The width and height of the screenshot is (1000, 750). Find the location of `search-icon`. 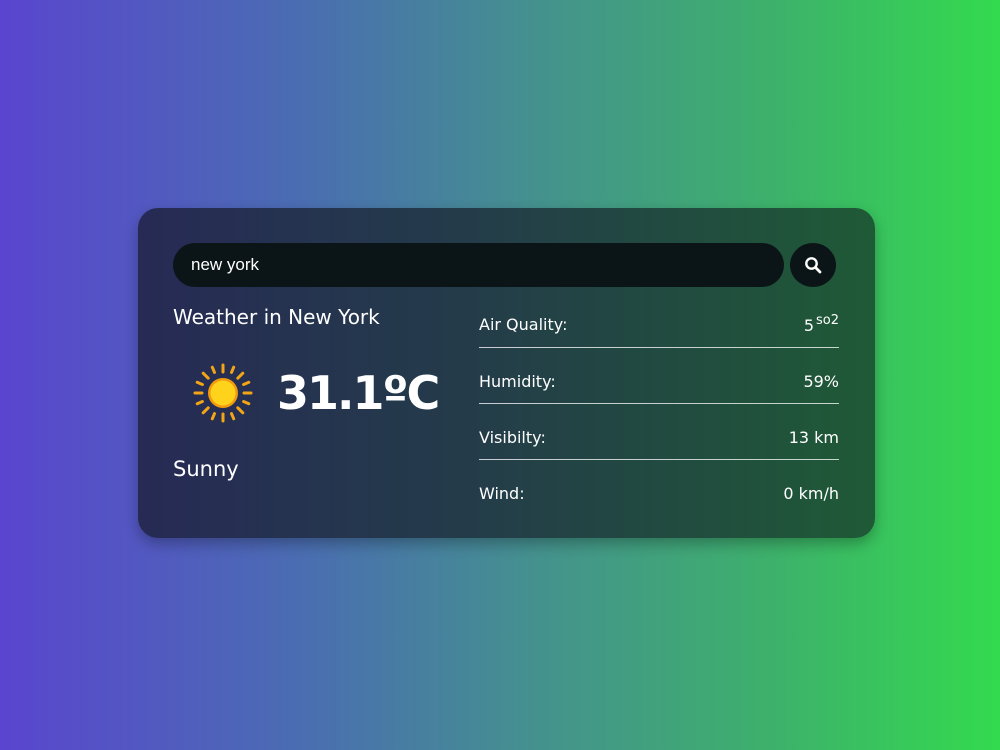

search-icon is located at coordinates (813, 265).